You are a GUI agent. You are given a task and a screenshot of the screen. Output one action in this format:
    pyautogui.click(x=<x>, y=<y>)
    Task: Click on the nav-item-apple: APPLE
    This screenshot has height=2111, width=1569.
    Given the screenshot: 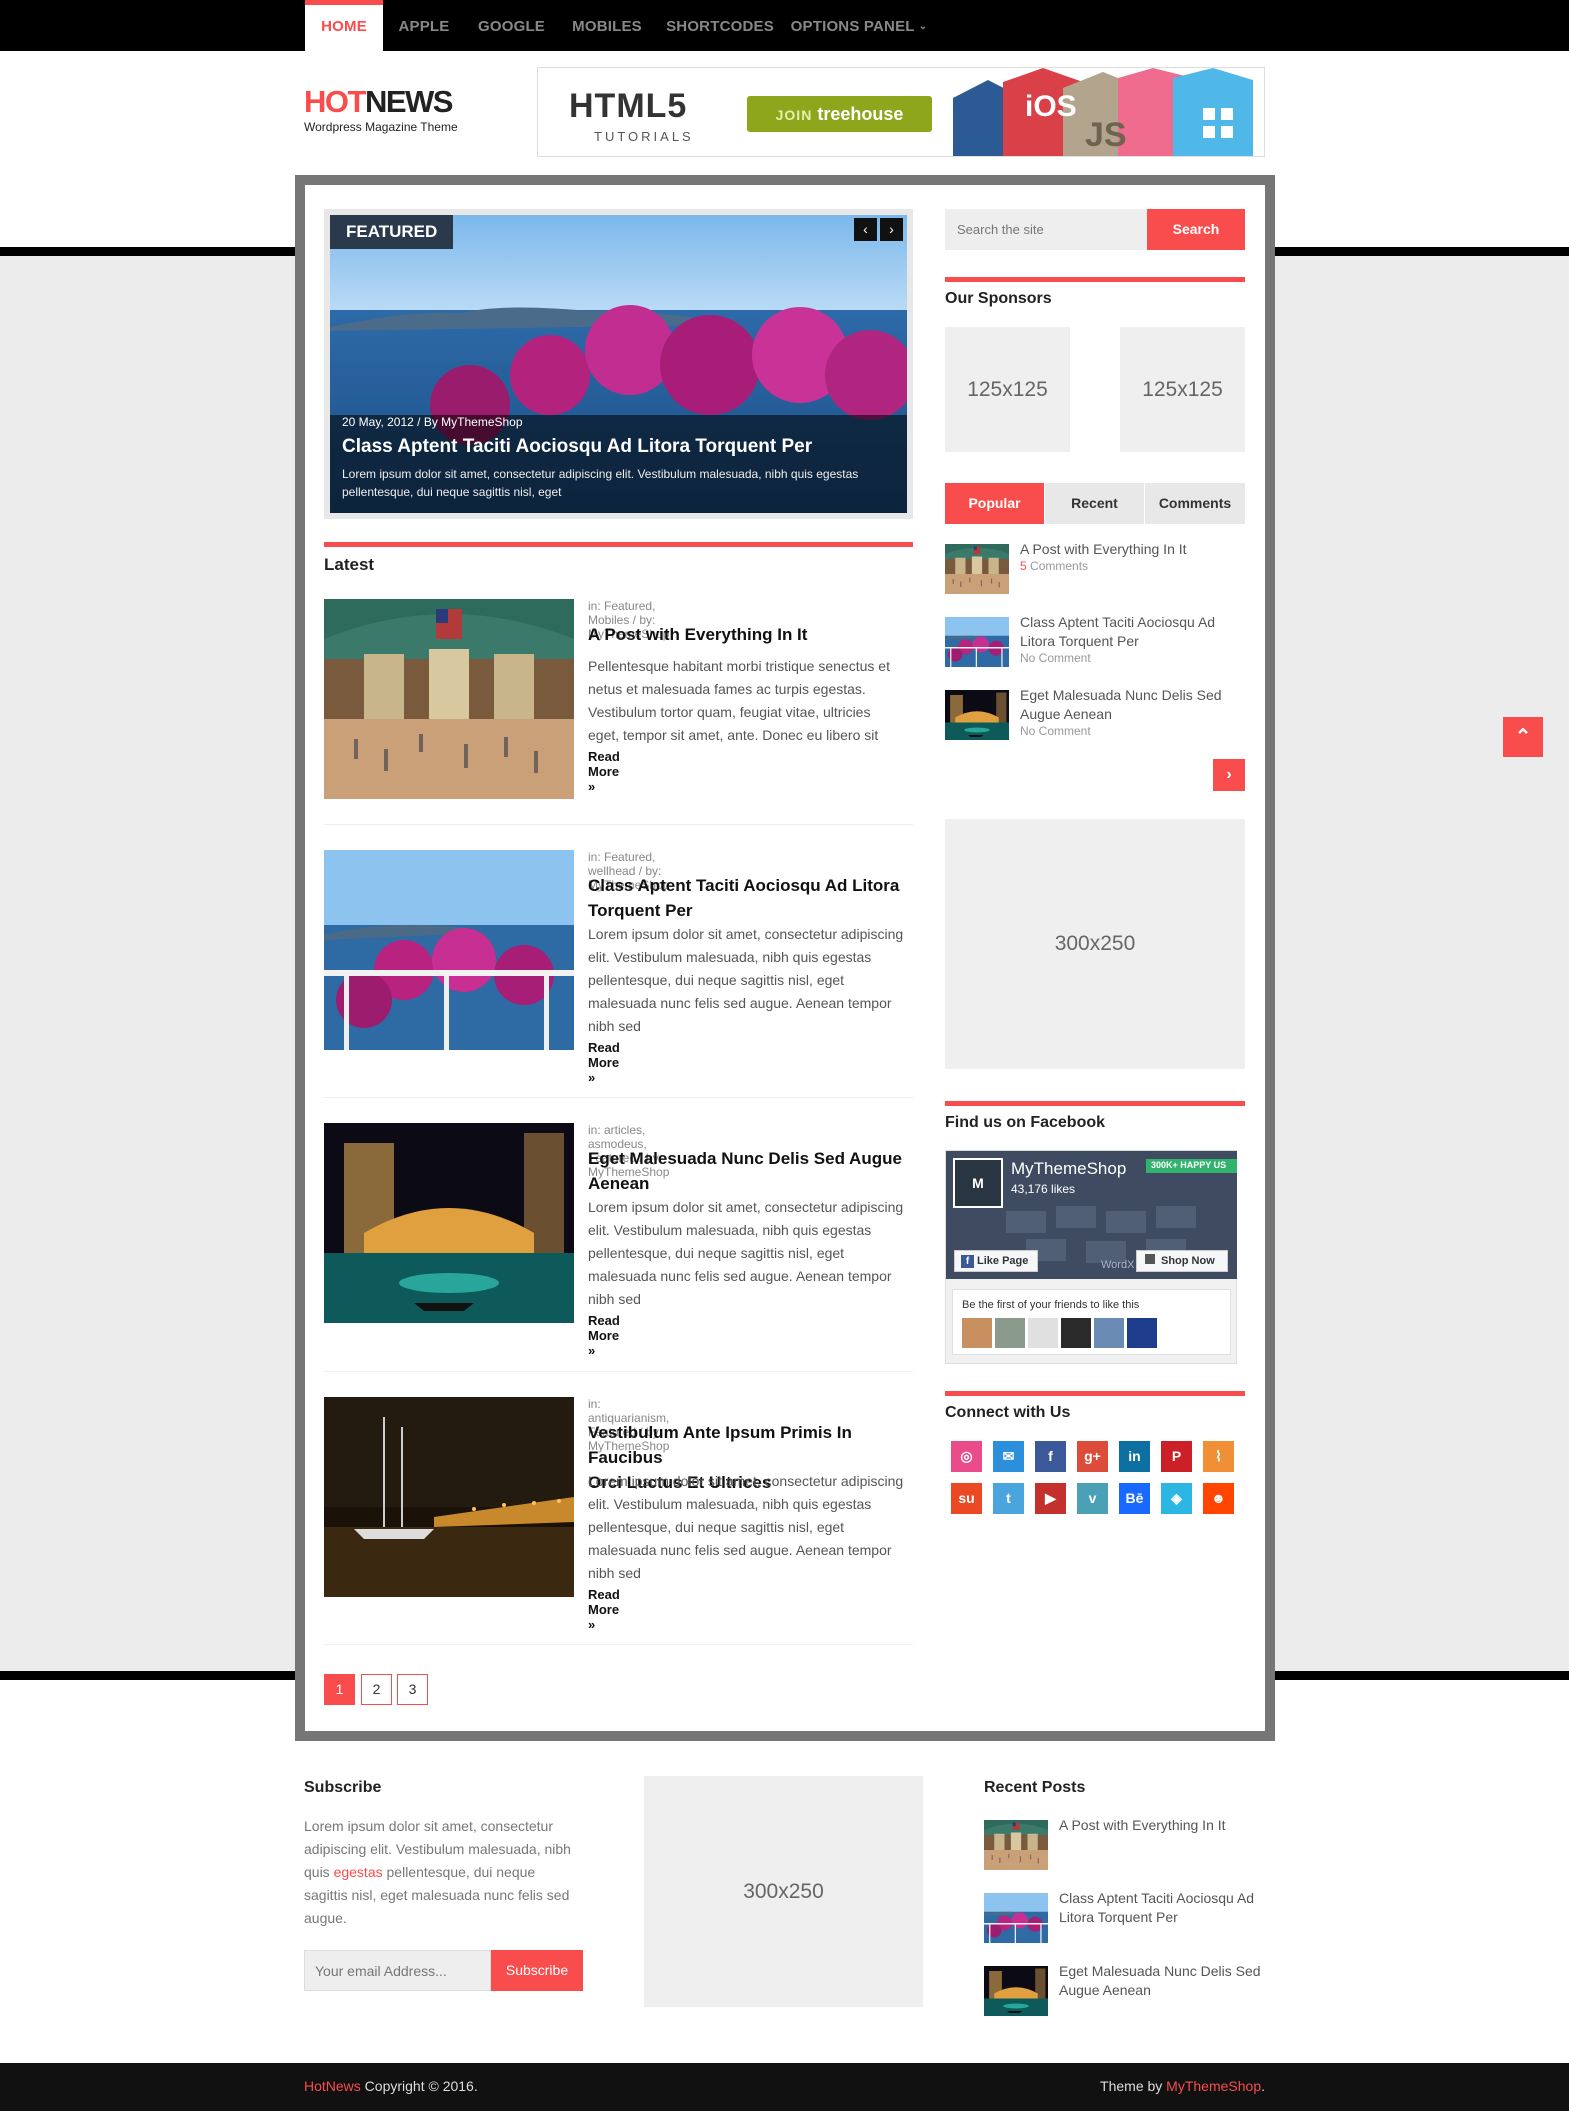 What is the action you would take?
    pyautogui.click(x=424, y=25)
    